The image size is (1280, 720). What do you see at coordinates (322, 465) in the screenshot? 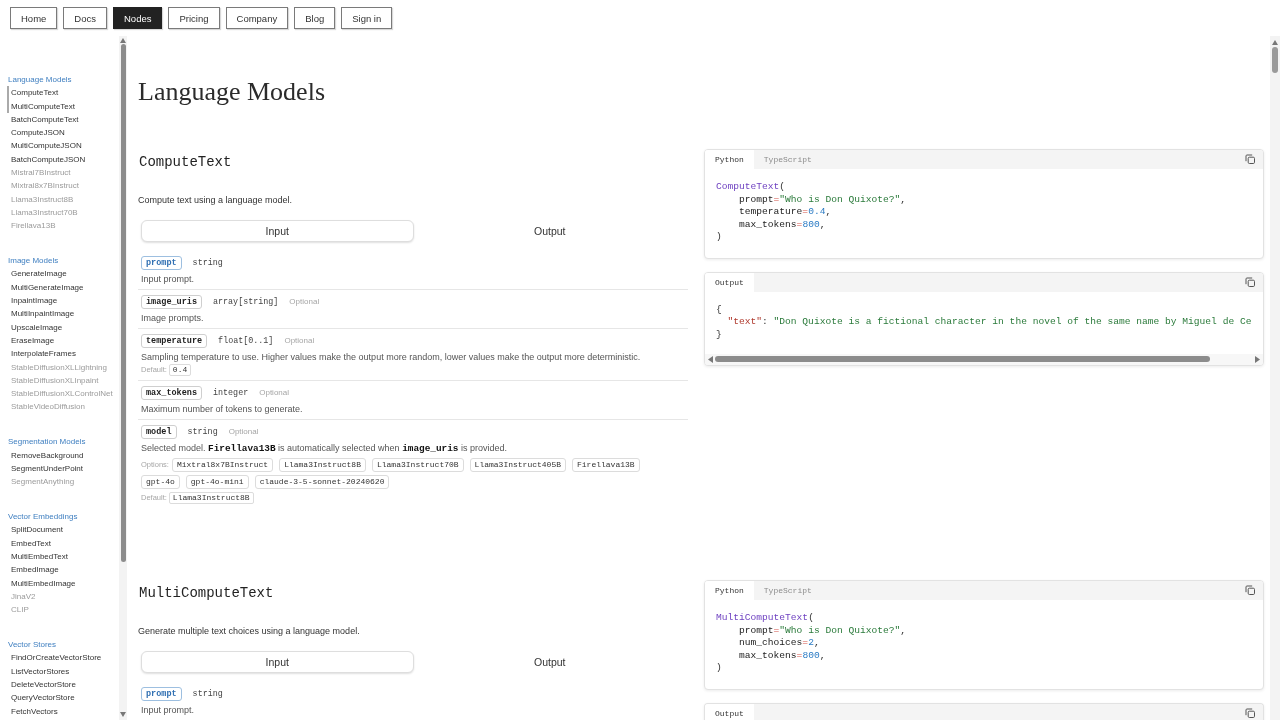
I see `option-value: Llama3Instruct8B` at bounding box center [322, 465].